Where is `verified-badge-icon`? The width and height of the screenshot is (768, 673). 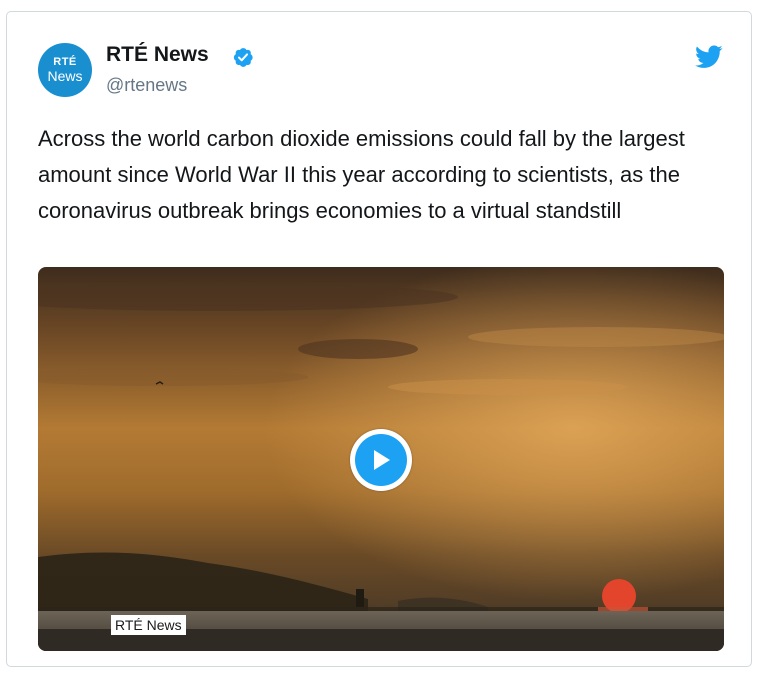 verified-badge-icon is located at coordinates (243, 57).